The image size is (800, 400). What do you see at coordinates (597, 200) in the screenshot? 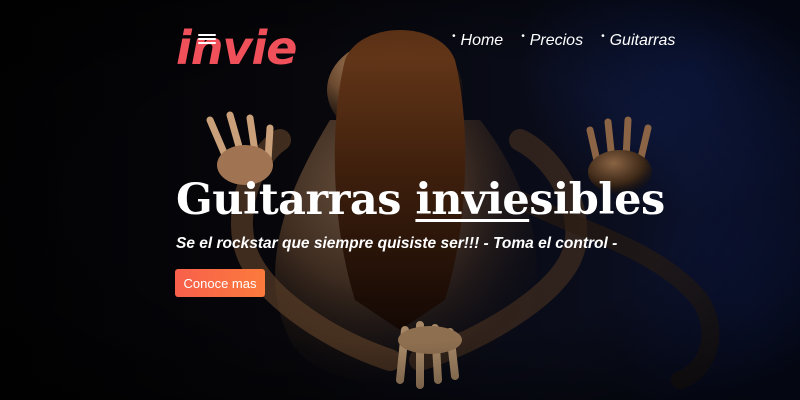
I see `hero-title-suffix: sibles` at bounding box center [597, 200].